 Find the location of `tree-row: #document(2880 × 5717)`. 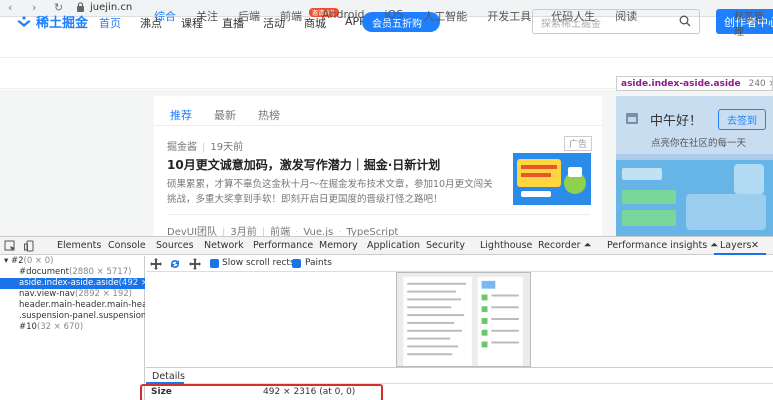

tree-row: #document(2880 × 5717) is located at coordinates (72, 272).